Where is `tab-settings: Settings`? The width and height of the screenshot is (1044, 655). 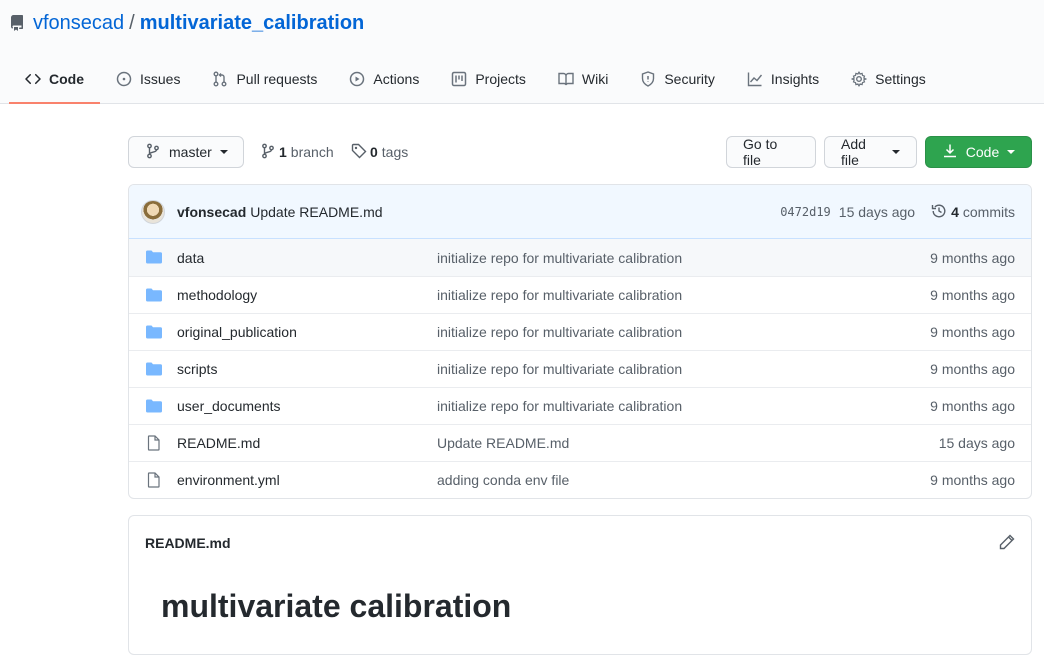
tab-settings: Settings is located at coordinates (888, 79).